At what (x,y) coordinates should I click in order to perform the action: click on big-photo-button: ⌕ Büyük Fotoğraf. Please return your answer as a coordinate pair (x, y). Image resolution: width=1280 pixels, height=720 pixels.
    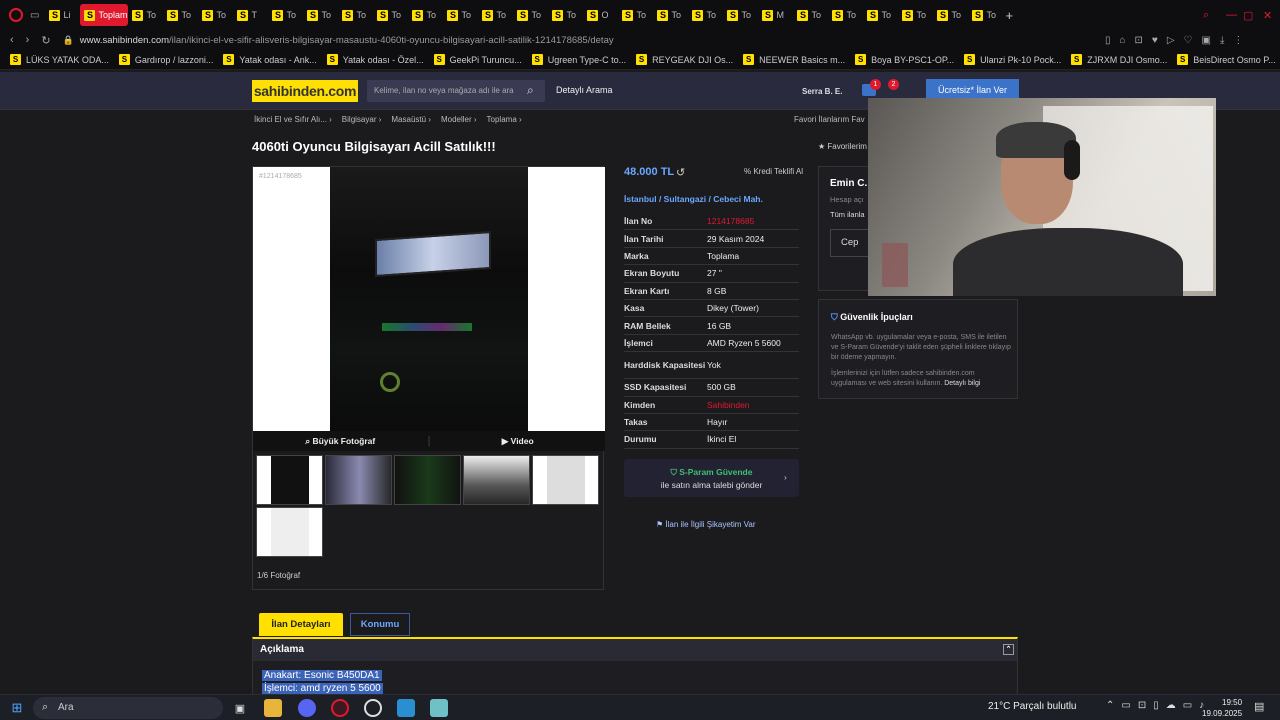
    Looking at the image, I should click on (340, 441).